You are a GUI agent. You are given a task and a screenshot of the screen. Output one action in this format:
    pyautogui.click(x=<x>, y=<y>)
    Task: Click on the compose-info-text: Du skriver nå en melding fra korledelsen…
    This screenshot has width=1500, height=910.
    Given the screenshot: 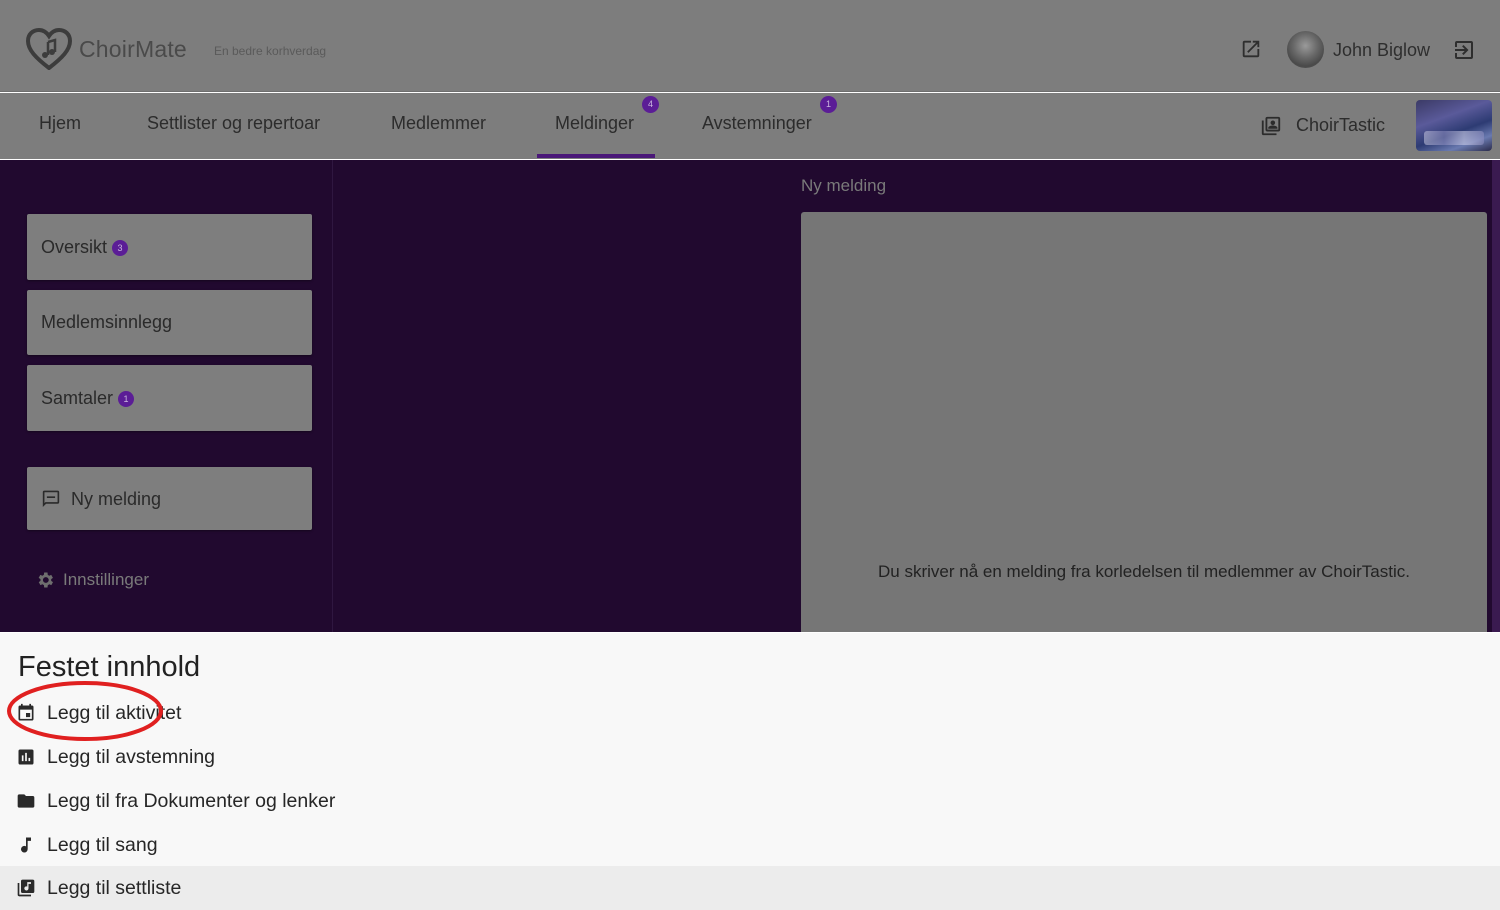 What is the action you would take?
    pyautogui.click(x=1144, y=571)
    